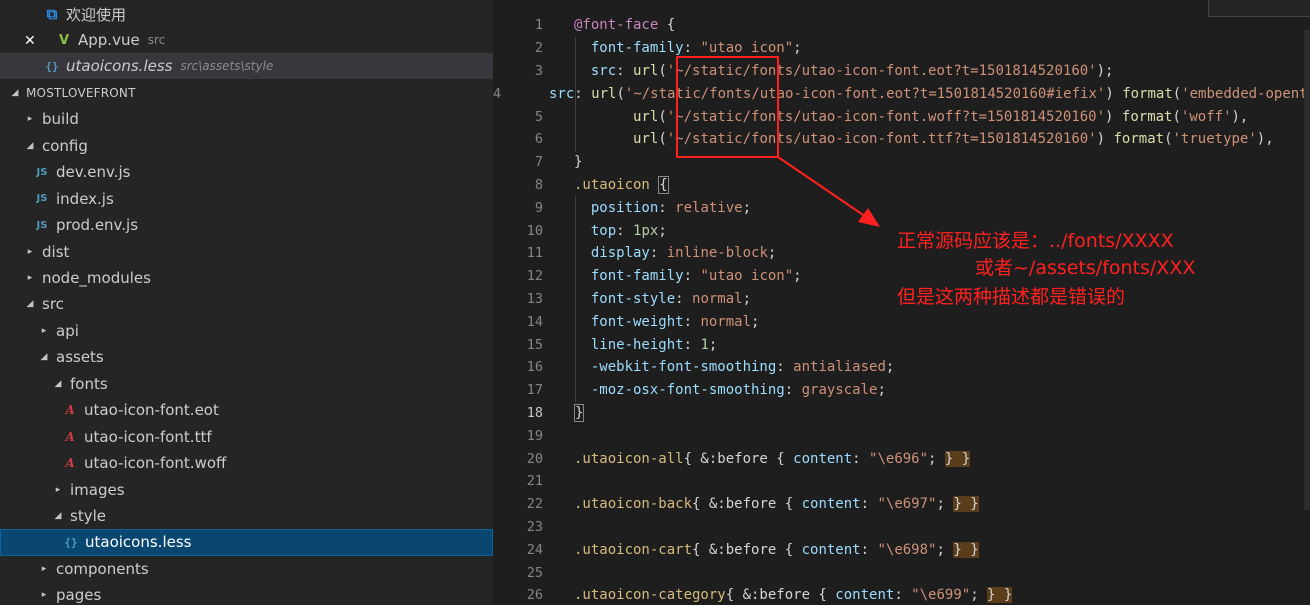 Image resolution: width=1310 pixels, height=605 pixels. I want to click on code-token: antialiased, so click(839, 367).